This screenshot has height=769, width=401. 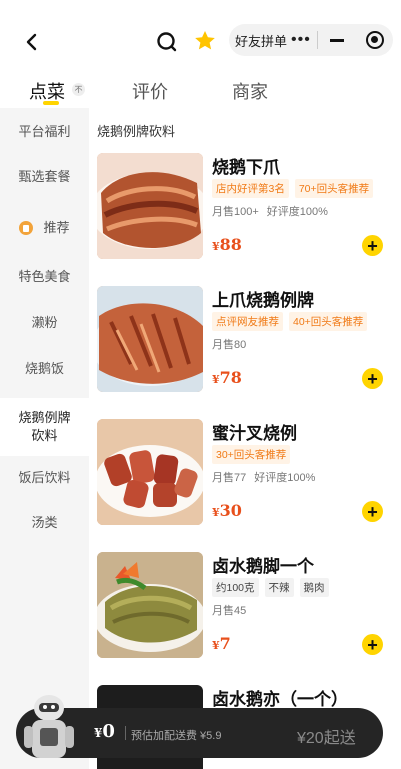 What do you see at coordinates (136, 131) in the screenshot?
I see `category-title: 烧鹅例牌砍料` at bounding box center [136, 131].